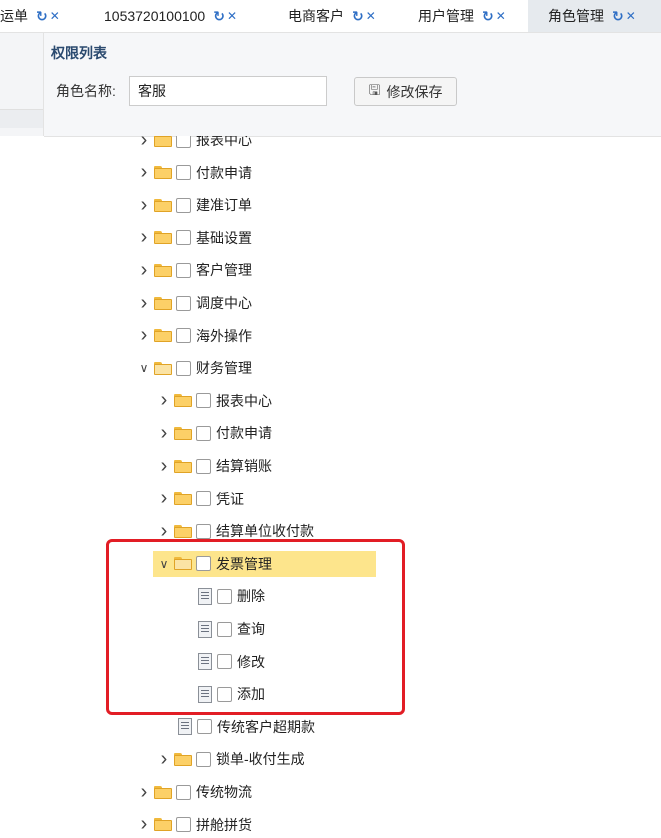  Describe the element at coordinates (194, 368) in the screenshot. I see `tree-folder-node: ∨ 财务管理` at that location.